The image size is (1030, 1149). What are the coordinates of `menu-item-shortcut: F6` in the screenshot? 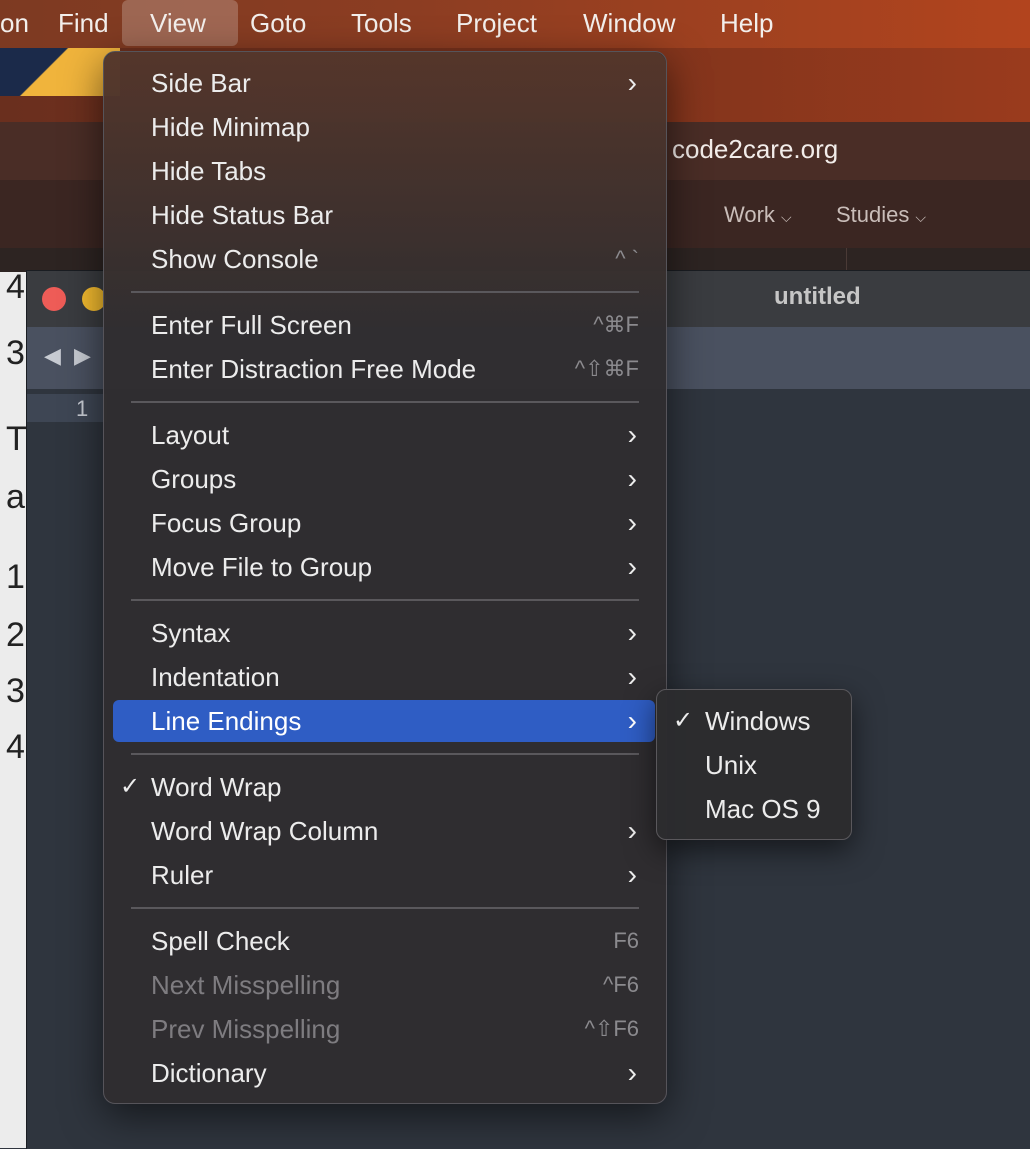 It's located at (626, 940).